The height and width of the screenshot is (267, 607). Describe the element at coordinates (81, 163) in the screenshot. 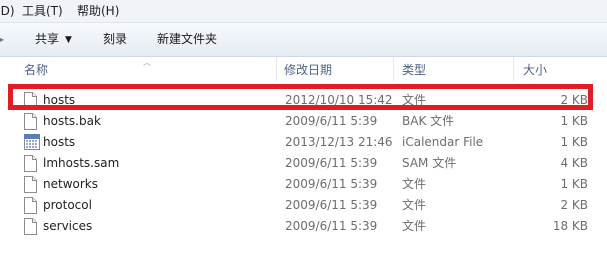

I see `file-name: lmhosts.sam` at that location.